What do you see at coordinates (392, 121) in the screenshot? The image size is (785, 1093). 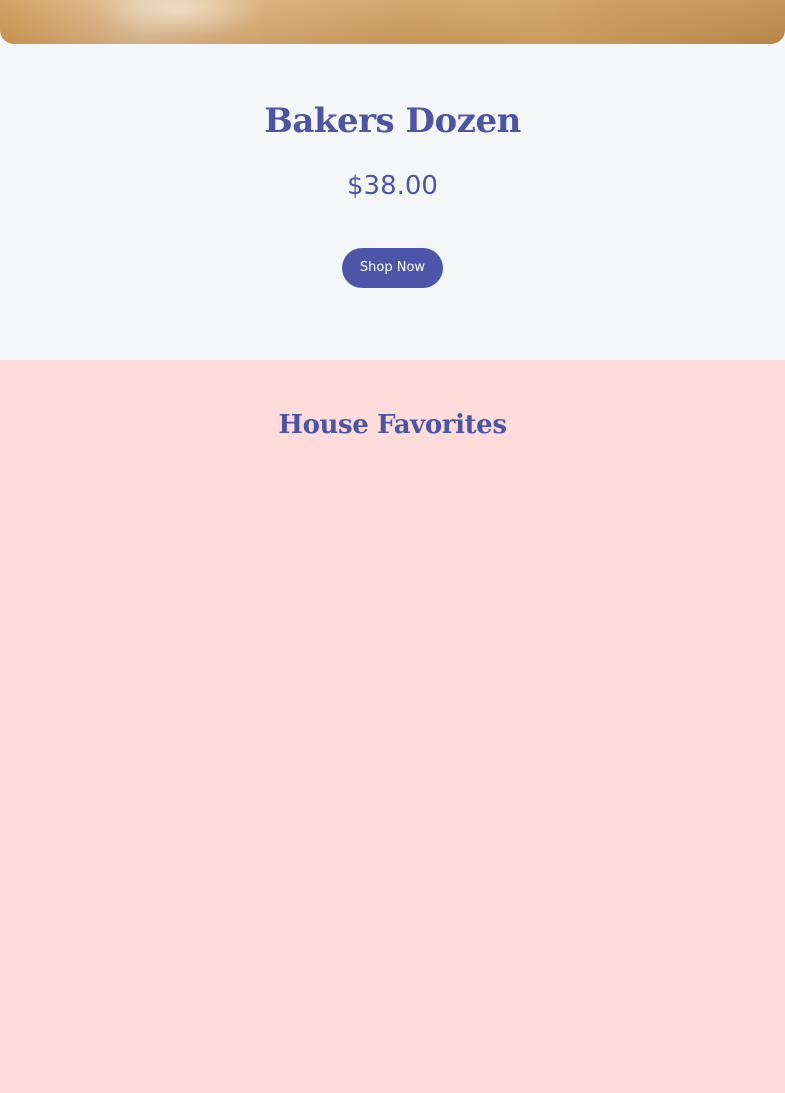 I see `product-title: Bakers Dozen` at bounding box center [392, 121].